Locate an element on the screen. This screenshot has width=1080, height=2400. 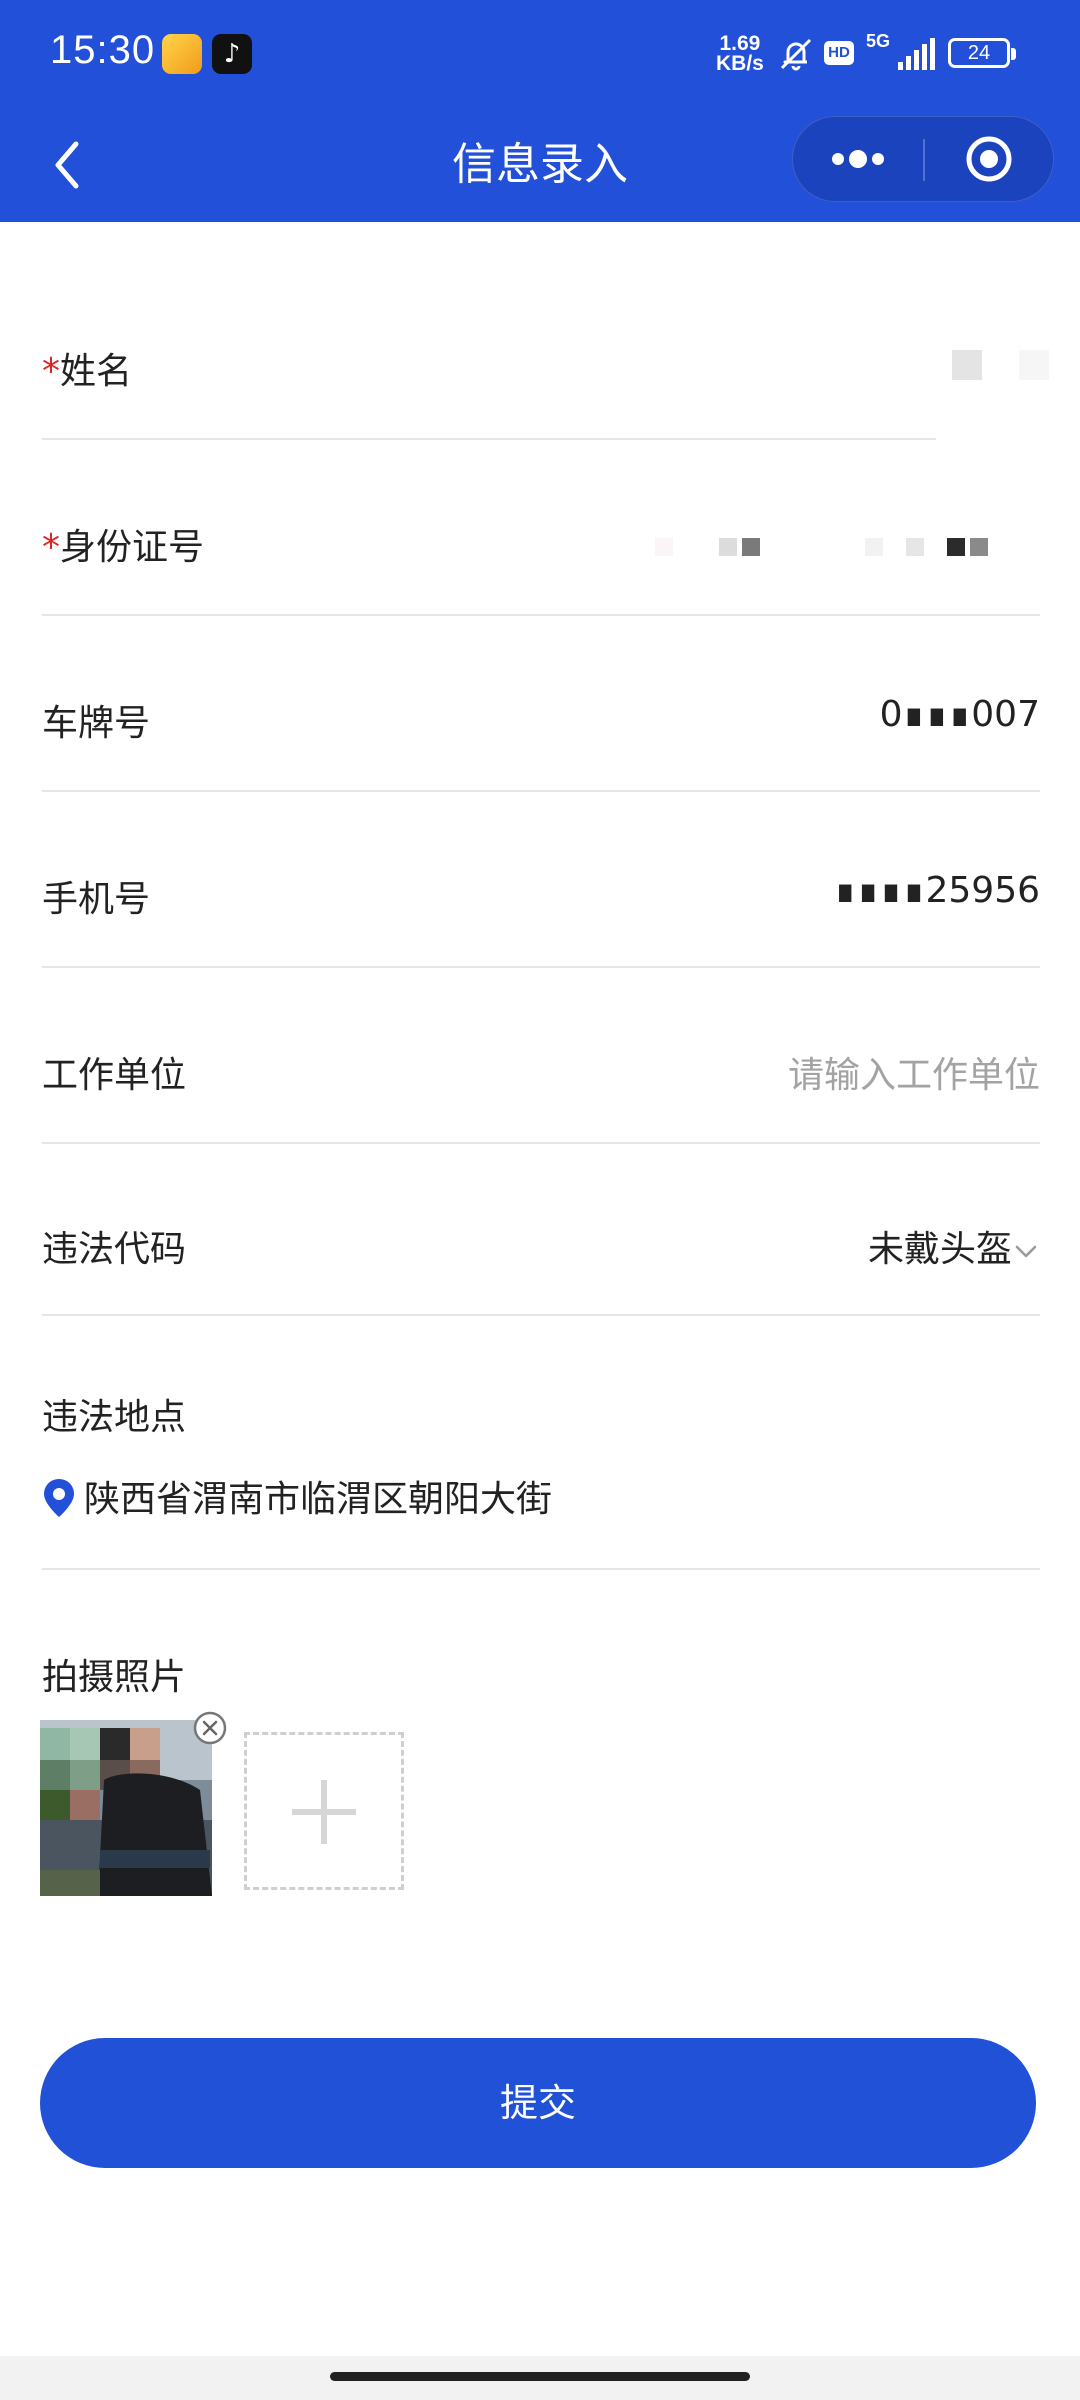
target-circle-icon is located at coordinates (989, 159).